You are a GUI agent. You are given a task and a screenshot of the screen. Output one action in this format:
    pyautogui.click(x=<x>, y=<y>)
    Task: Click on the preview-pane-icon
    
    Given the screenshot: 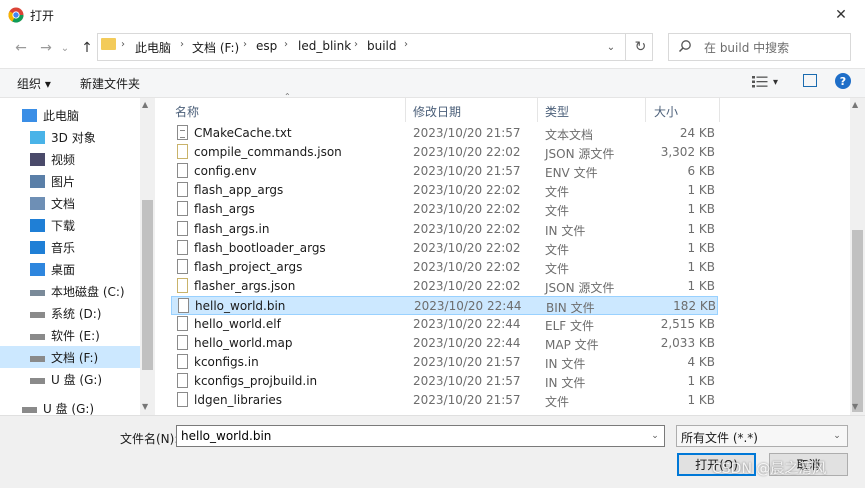 What is the action you would take?
    pyautogui.click(x=810, y=80)
    